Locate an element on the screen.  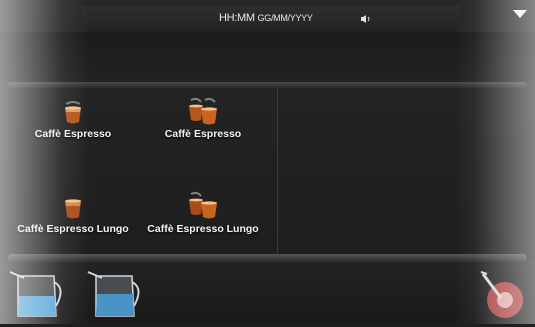
drink-tile-double-lungo: Caffè Espresso Lungo is located at coordinates (203, 223).